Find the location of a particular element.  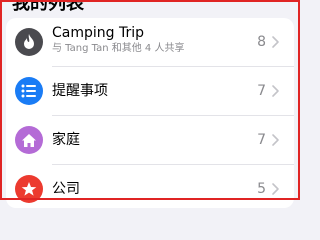

star-icon is located at coordinates (29, 189).